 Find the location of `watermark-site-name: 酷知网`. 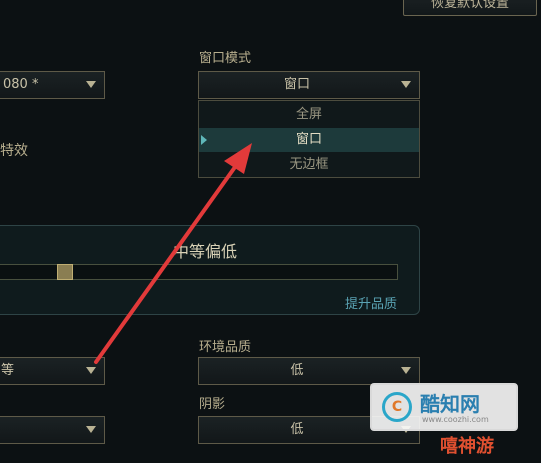

watermark-site-name: 酷知网 is located at coordinates (450, 404).